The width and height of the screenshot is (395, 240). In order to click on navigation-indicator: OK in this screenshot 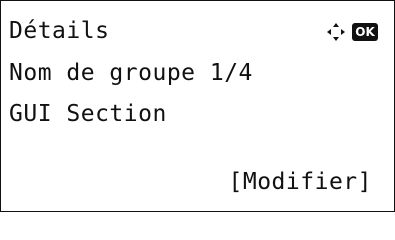, I will do `click(352, 32)`.